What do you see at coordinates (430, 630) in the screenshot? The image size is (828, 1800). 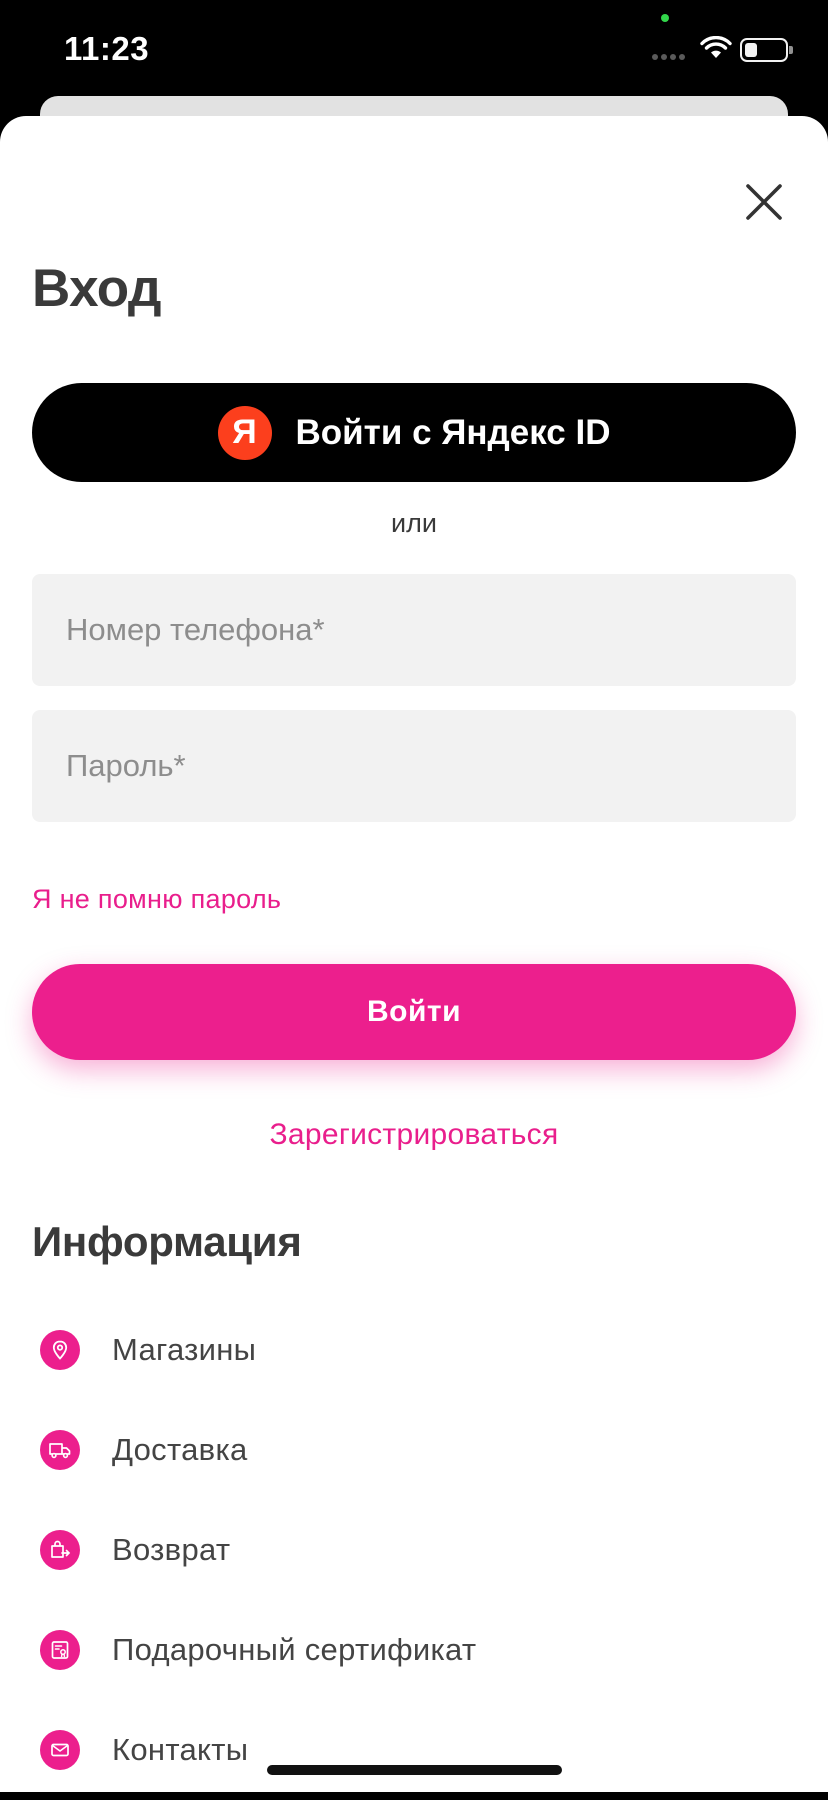 I see `phone-input` at bounding box center [430, 630].